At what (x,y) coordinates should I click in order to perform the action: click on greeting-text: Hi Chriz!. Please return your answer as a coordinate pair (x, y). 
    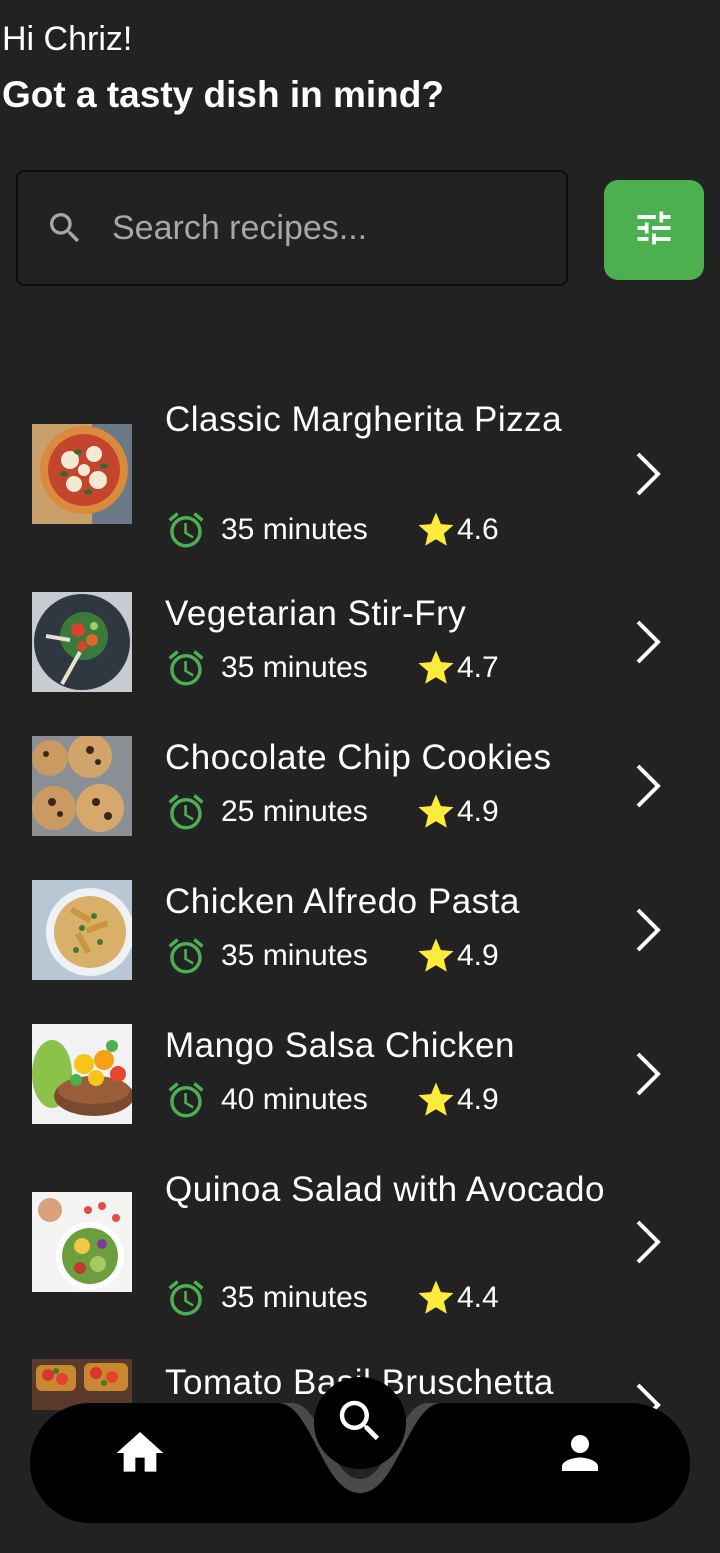
    Looking at the image, I should click on (67, 39).